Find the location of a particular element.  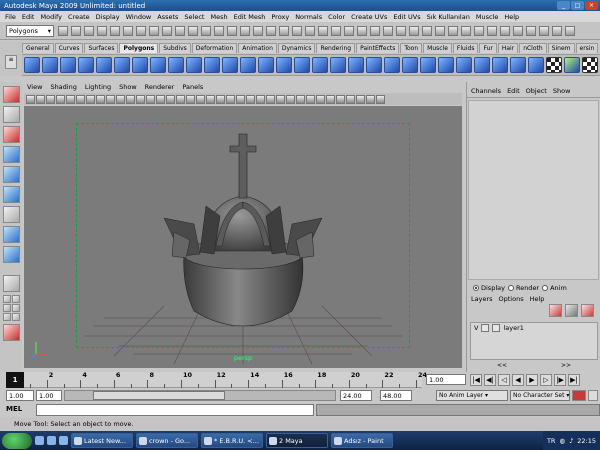

panel-menu-item: Shading is located at coordinates (63, 87).